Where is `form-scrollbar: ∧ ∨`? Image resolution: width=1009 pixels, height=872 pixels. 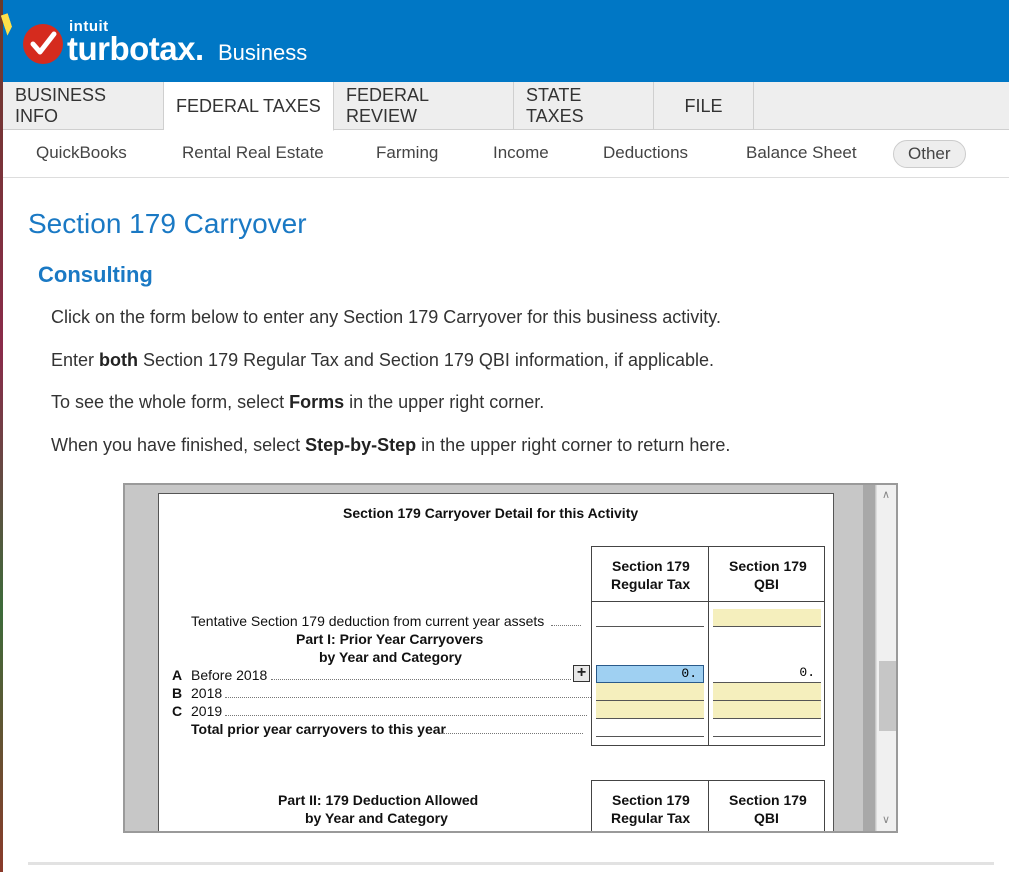
form-scrollbar: ∧ ∨ is located at coordinates (886, 658).